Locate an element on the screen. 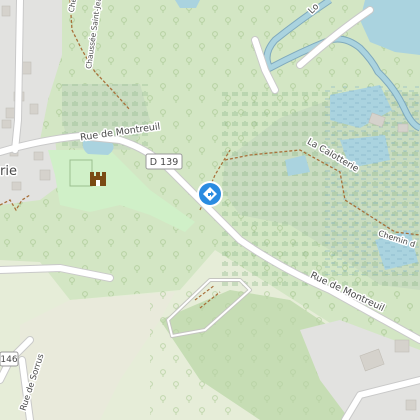 This screenshot has height=420, width=420. road-ref-label-sw: 146 is located at coordinates (8, 360).